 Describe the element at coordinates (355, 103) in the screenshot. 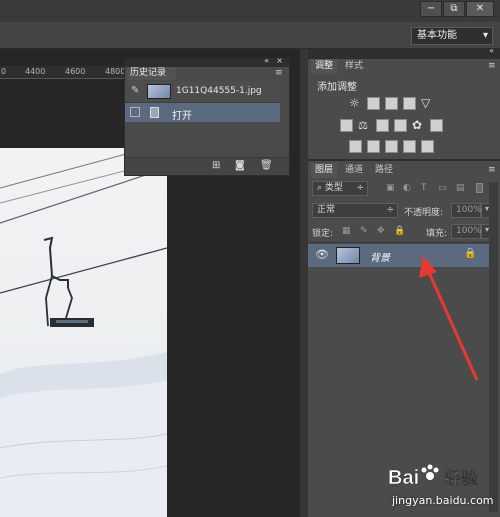

I see `brightness-icon: ☼` at that location.